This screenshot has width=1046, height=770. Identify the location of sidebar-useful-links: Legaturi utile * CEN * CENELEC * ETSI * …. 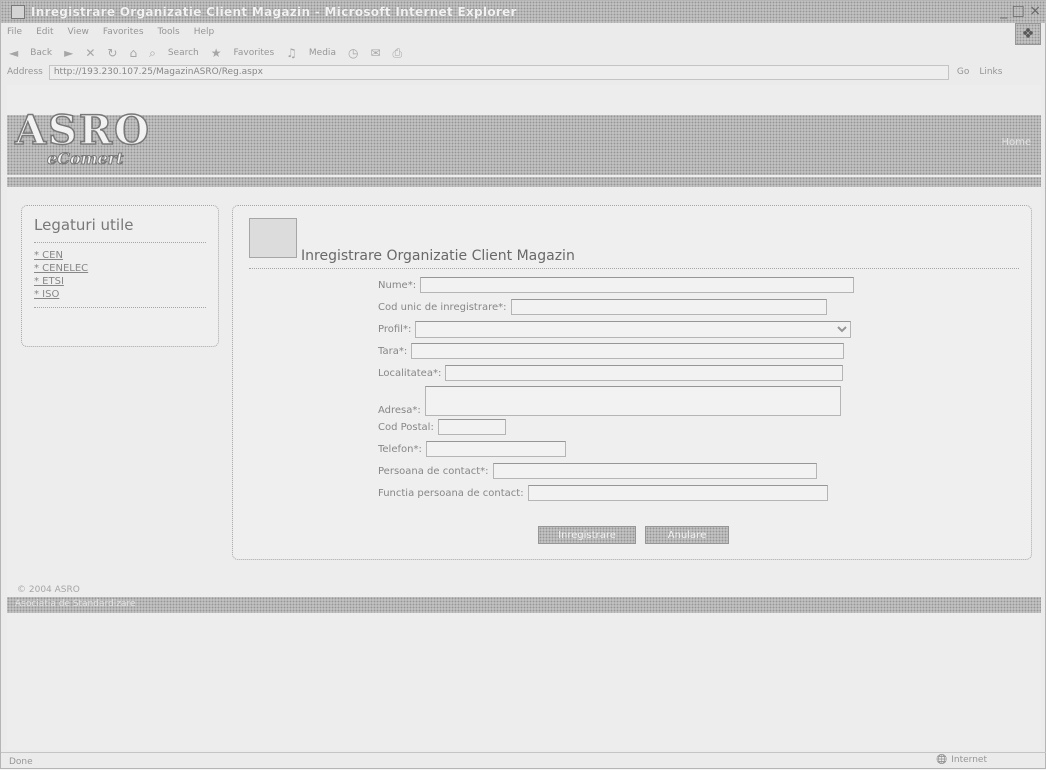
(120, 276).